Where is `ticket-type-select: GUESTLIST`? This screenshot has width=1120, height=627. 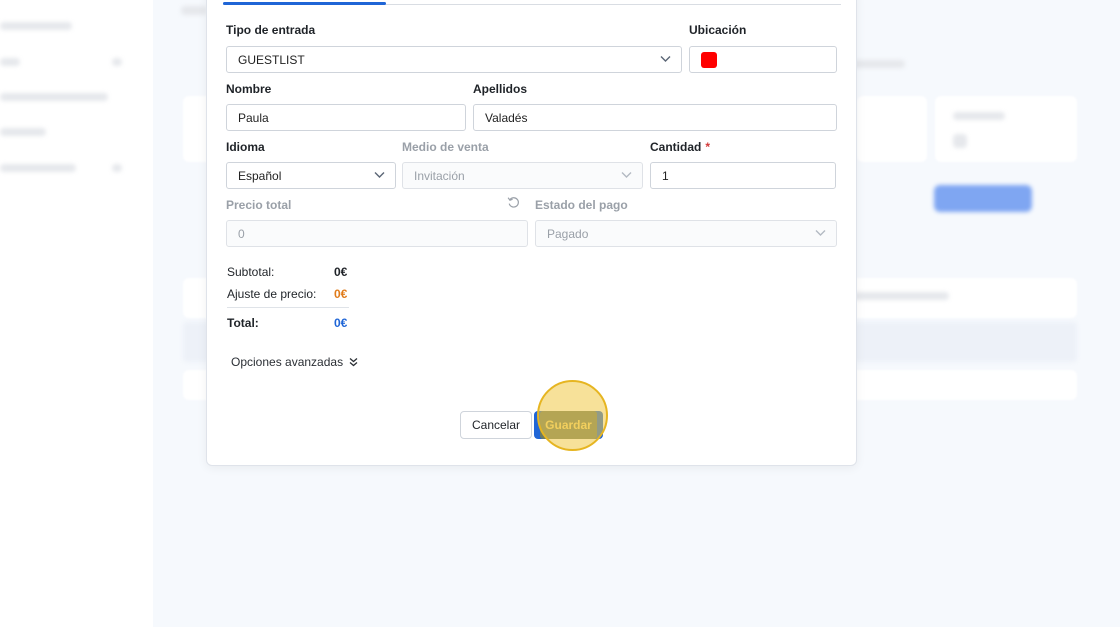 ticket-type-select: GUESTLIST is located at coordinates (454, 59).